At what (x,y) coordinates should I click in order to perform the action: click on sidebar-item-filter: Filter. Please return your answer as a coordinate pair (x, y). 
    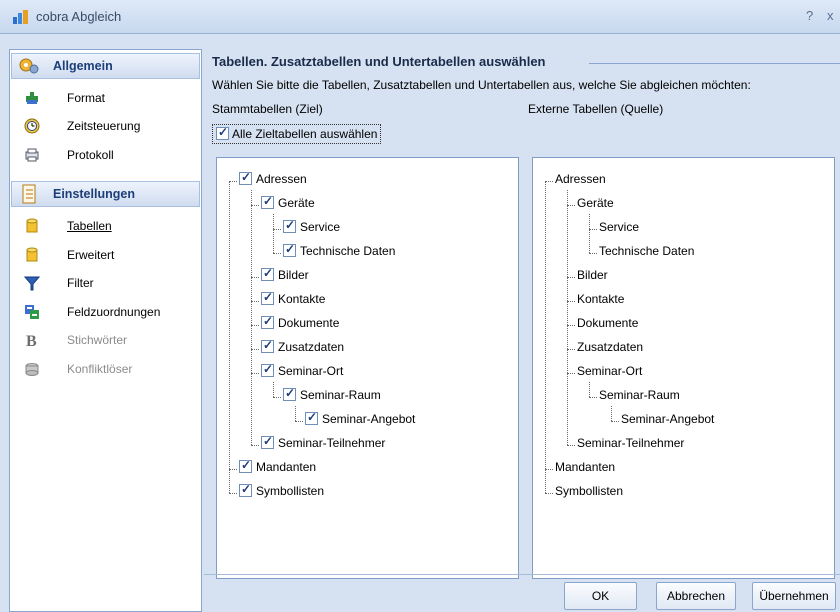
    Looking at the image, I should click on (105, 284).